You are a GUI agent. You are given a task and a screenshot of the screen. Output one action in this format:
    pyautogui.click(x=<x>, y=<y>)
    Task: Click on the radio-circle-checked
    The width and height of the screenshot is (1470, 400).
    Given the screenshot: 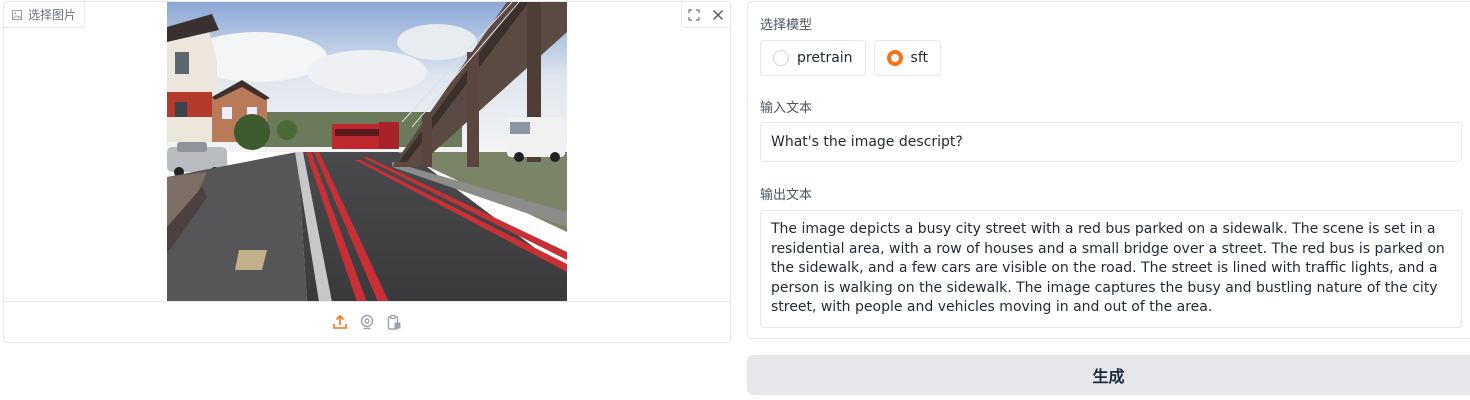 What is the action you would take?
    pyautogui.click(x=894, y=58)
    